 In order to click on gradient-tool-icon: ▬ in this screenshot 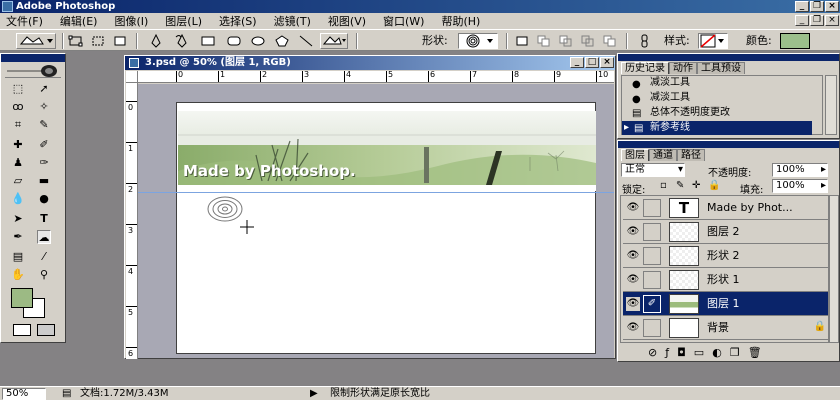, I will do `click(44, 181)`.